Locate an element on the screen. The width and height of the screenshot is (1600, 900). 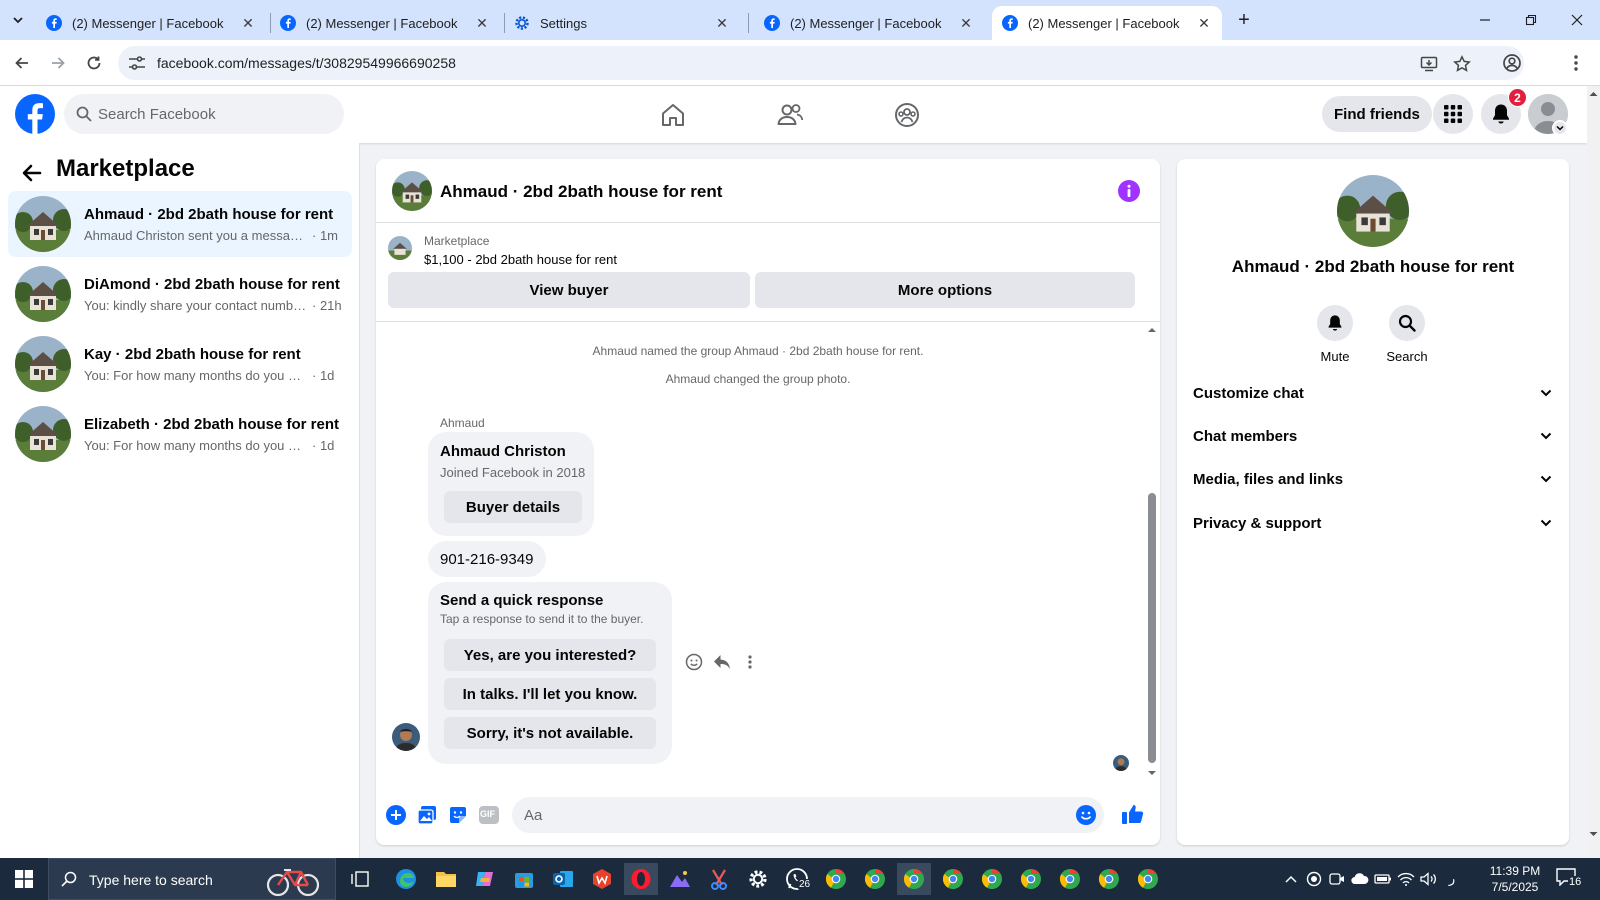
taskbar-app-mountain is located at coordinates (680, 879).